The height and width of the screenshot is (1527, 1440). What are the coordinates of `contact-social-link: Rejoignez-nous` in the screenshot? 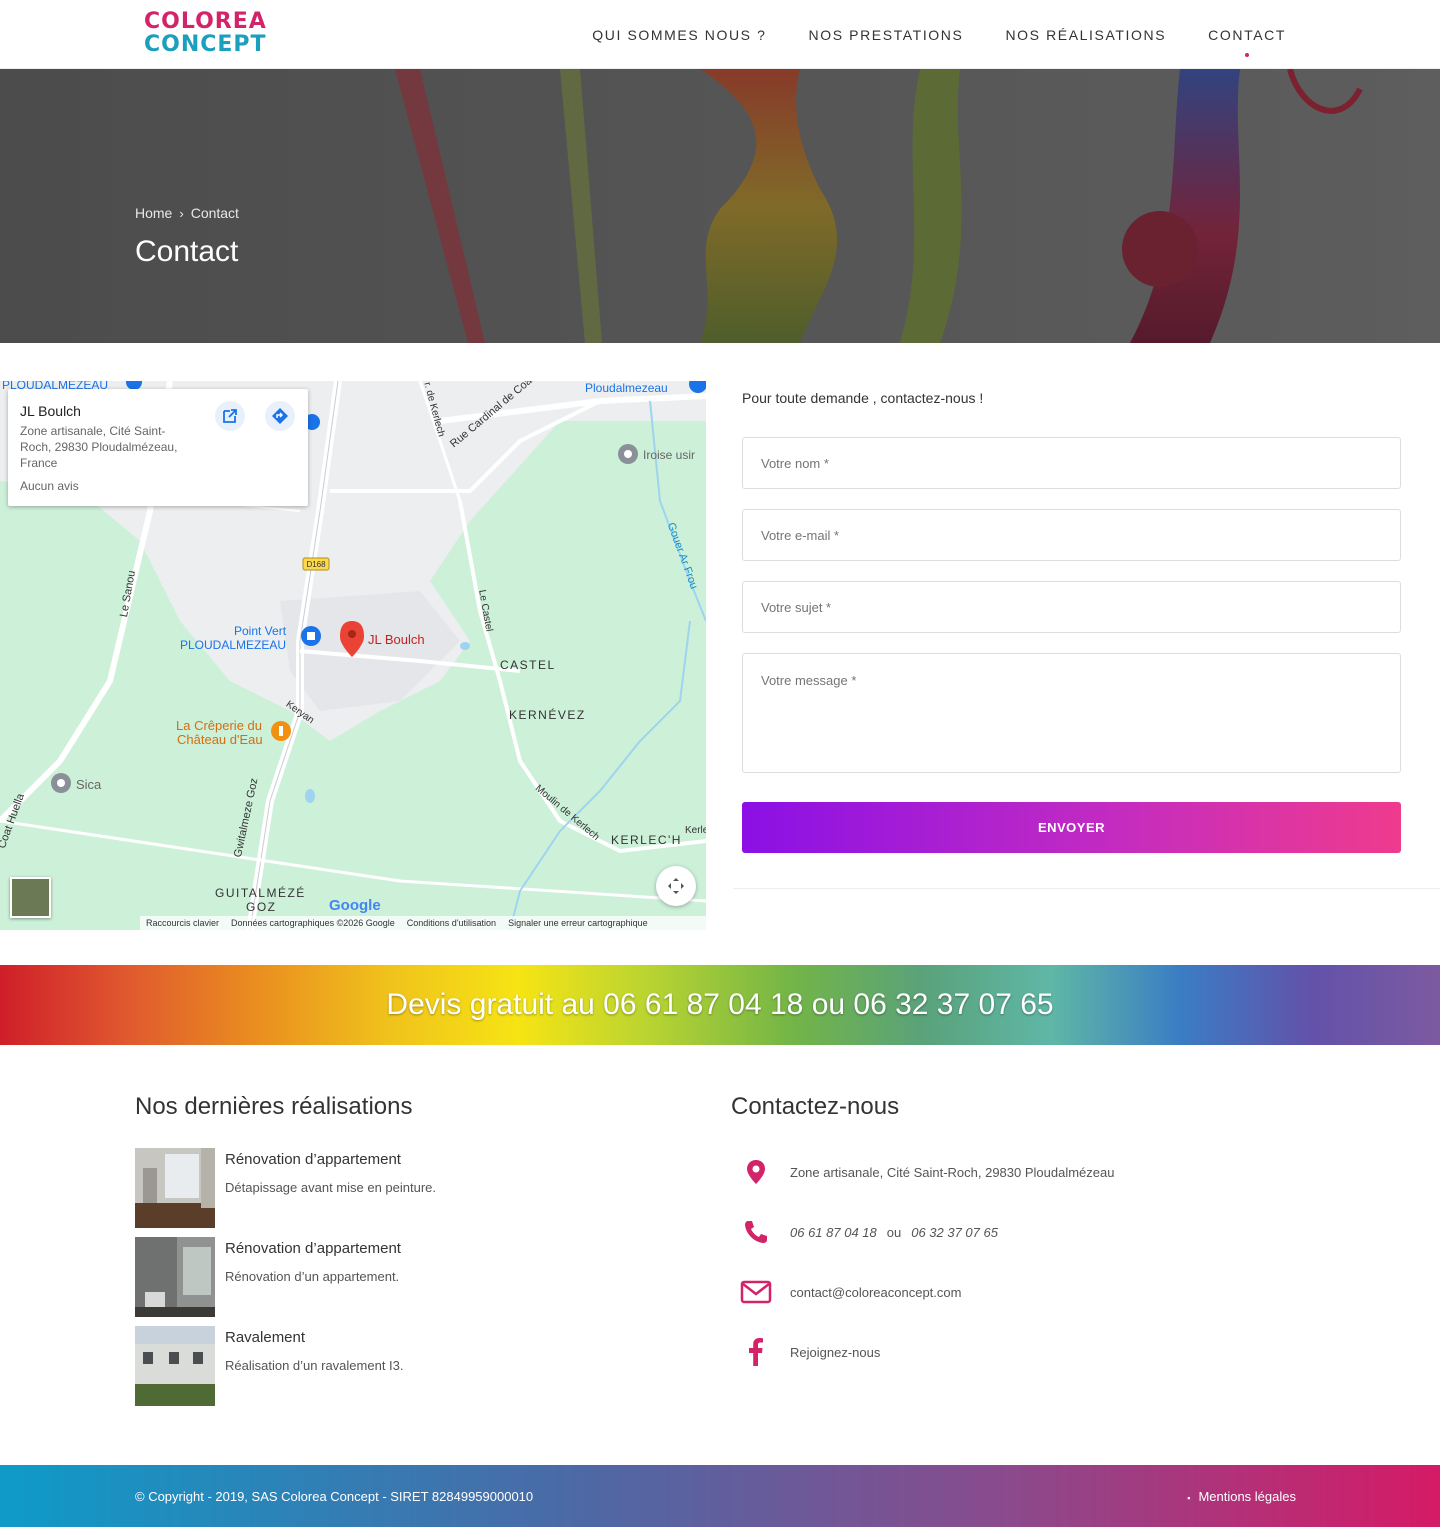 It's located at (835, 1352).